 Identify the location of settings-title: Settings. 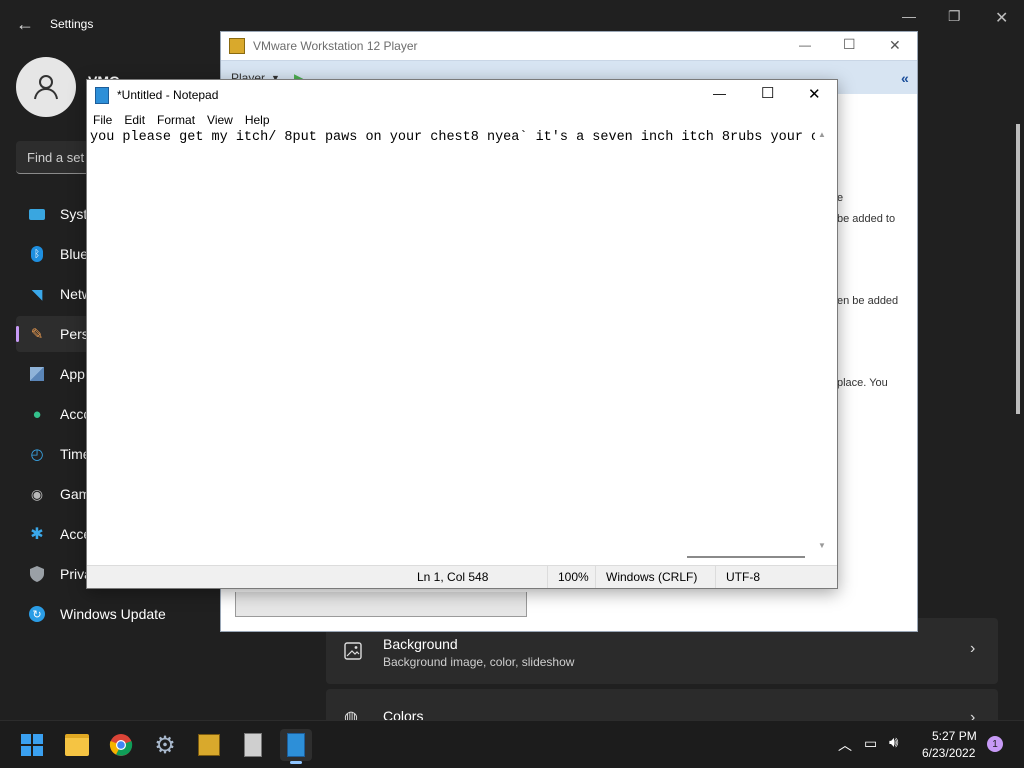
(72, 24).